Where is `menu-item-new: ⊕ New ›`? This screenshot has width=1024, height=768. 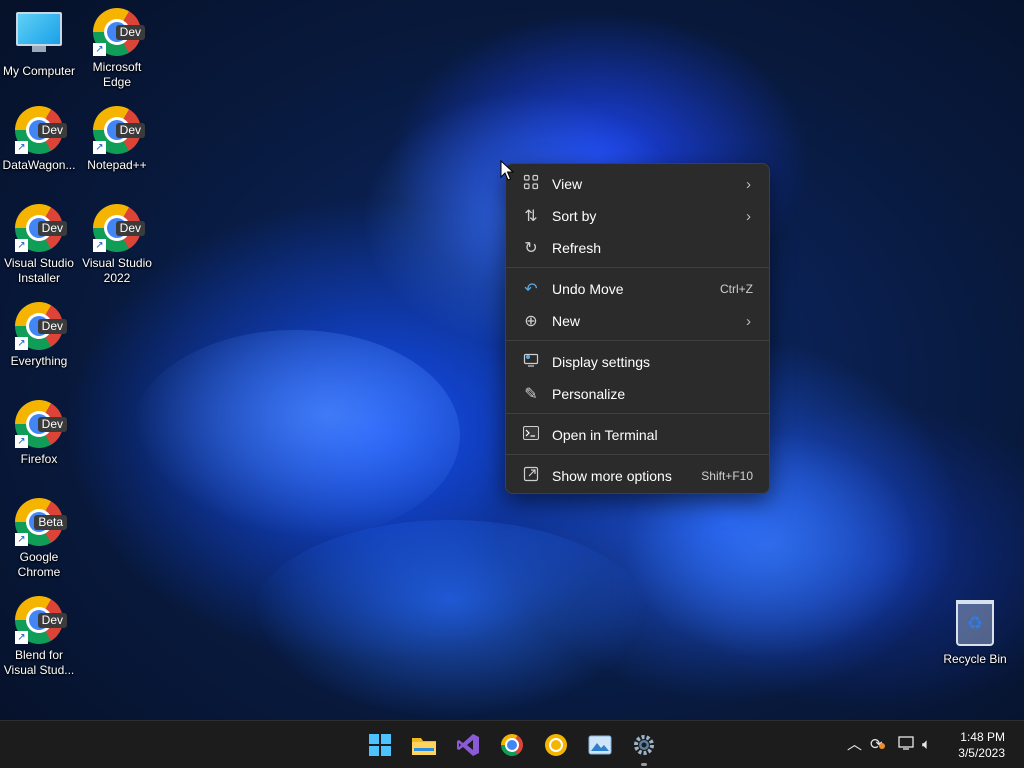 menu-item-new: ⊕ New › is located at coordinates (637, 321).